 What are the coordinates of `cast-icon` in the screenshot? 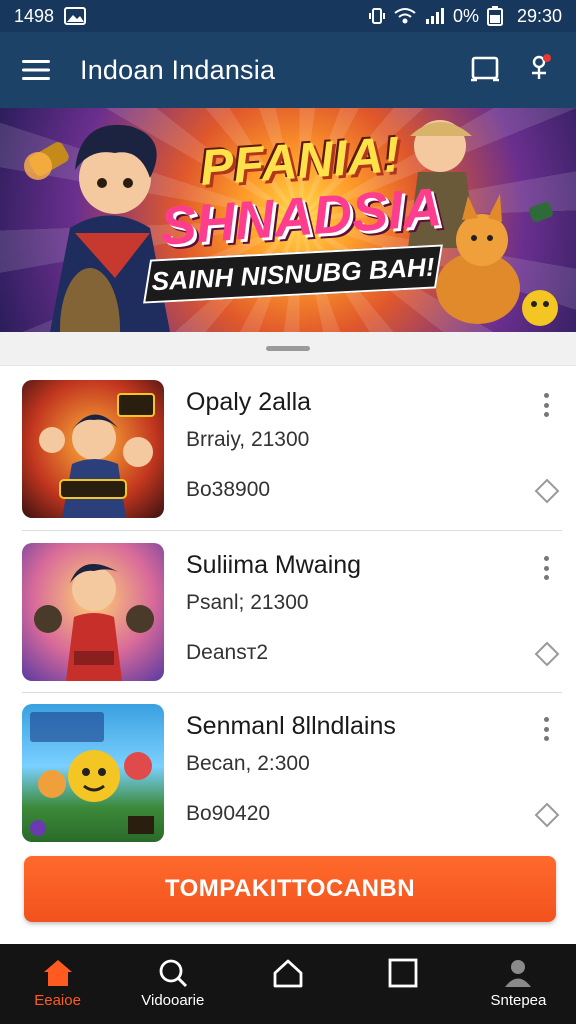 It's located at (485, 68).